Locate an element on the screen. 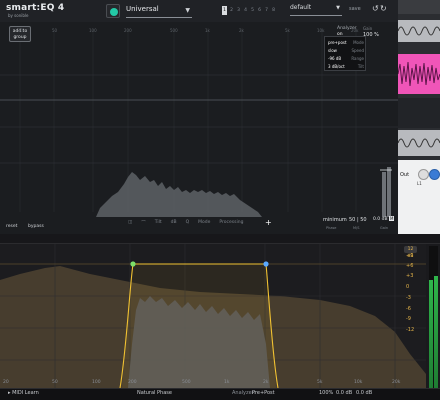 This screenshot has height=400, width=440. control-label-tilt: Tilt is located at coordinates (158, 224).